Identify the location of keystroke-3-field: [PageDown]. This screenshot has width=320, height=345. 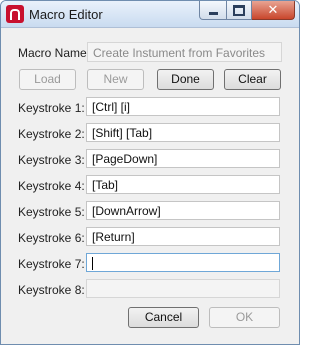
(183, 158).